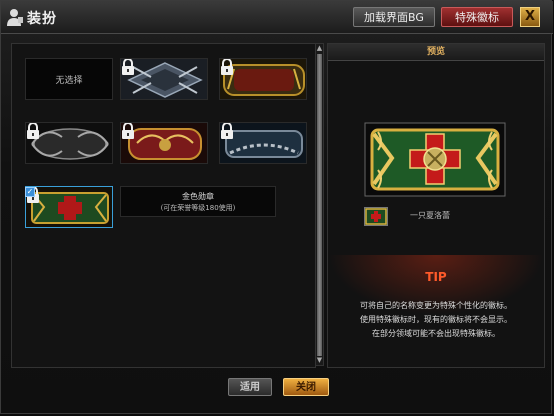 Image resolution: width=554 pixels, height=416 pixels. I want to click on badge-option-steel-chain, so click(263, 143).